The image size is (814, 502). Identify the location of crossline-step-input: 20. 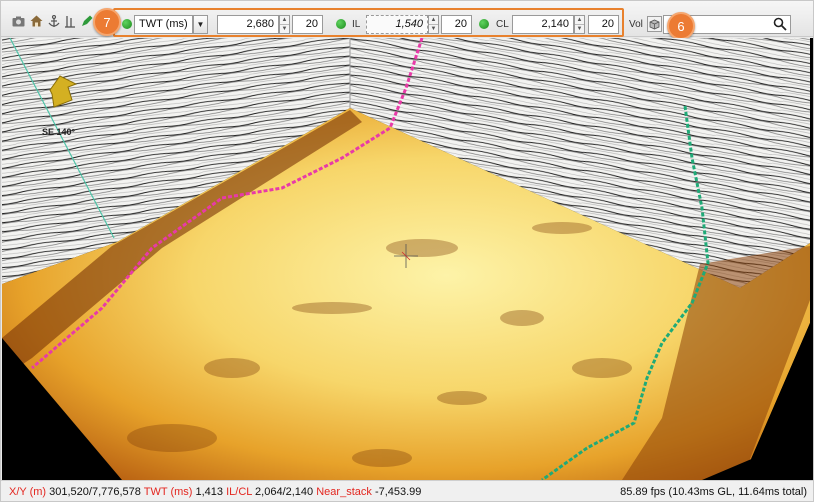
(603, 24).